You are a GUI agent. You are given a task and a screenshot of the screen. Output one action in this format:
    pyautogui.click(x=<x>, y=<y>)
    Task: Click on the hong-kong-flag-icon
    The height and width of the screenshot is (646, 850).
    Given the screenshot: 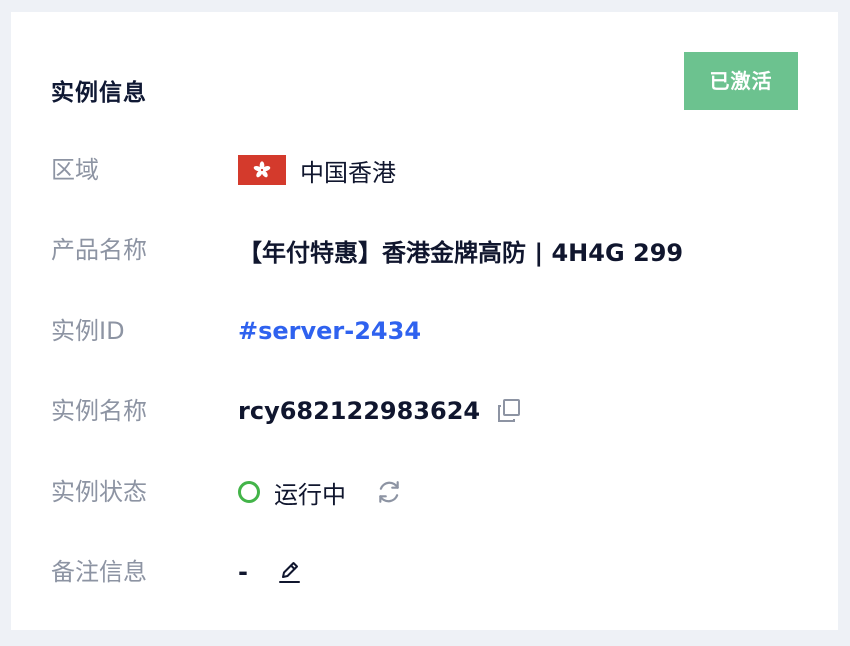 What is the action you would take?
    pyautogui.click(x=262, y=170)
    